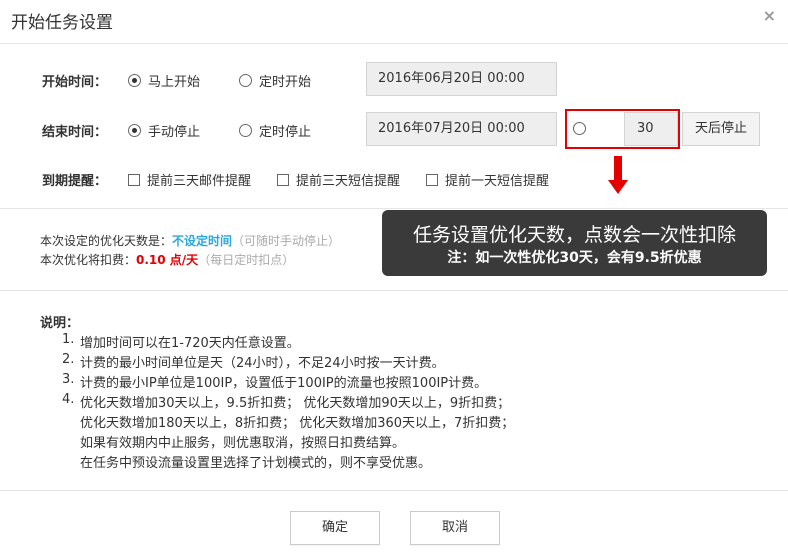 The width and height of the screenshot is (788, 553). What do you see at coordinates (60, 323) in the screenshot?
I see `notes-title: 说明：` at bounding box center [60, 323].